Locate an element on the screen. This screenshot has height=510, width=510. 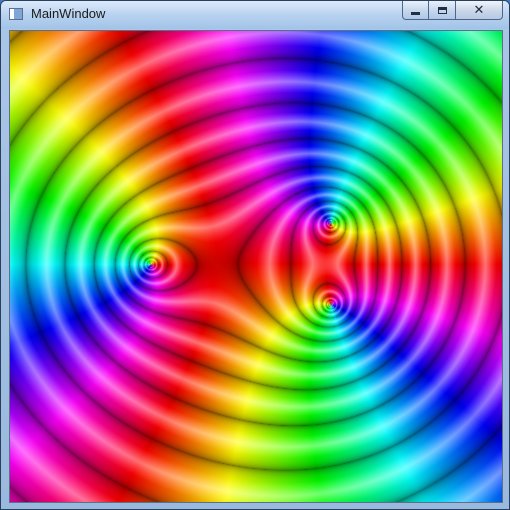
minimize-icon is located at coordinates (415, 13).